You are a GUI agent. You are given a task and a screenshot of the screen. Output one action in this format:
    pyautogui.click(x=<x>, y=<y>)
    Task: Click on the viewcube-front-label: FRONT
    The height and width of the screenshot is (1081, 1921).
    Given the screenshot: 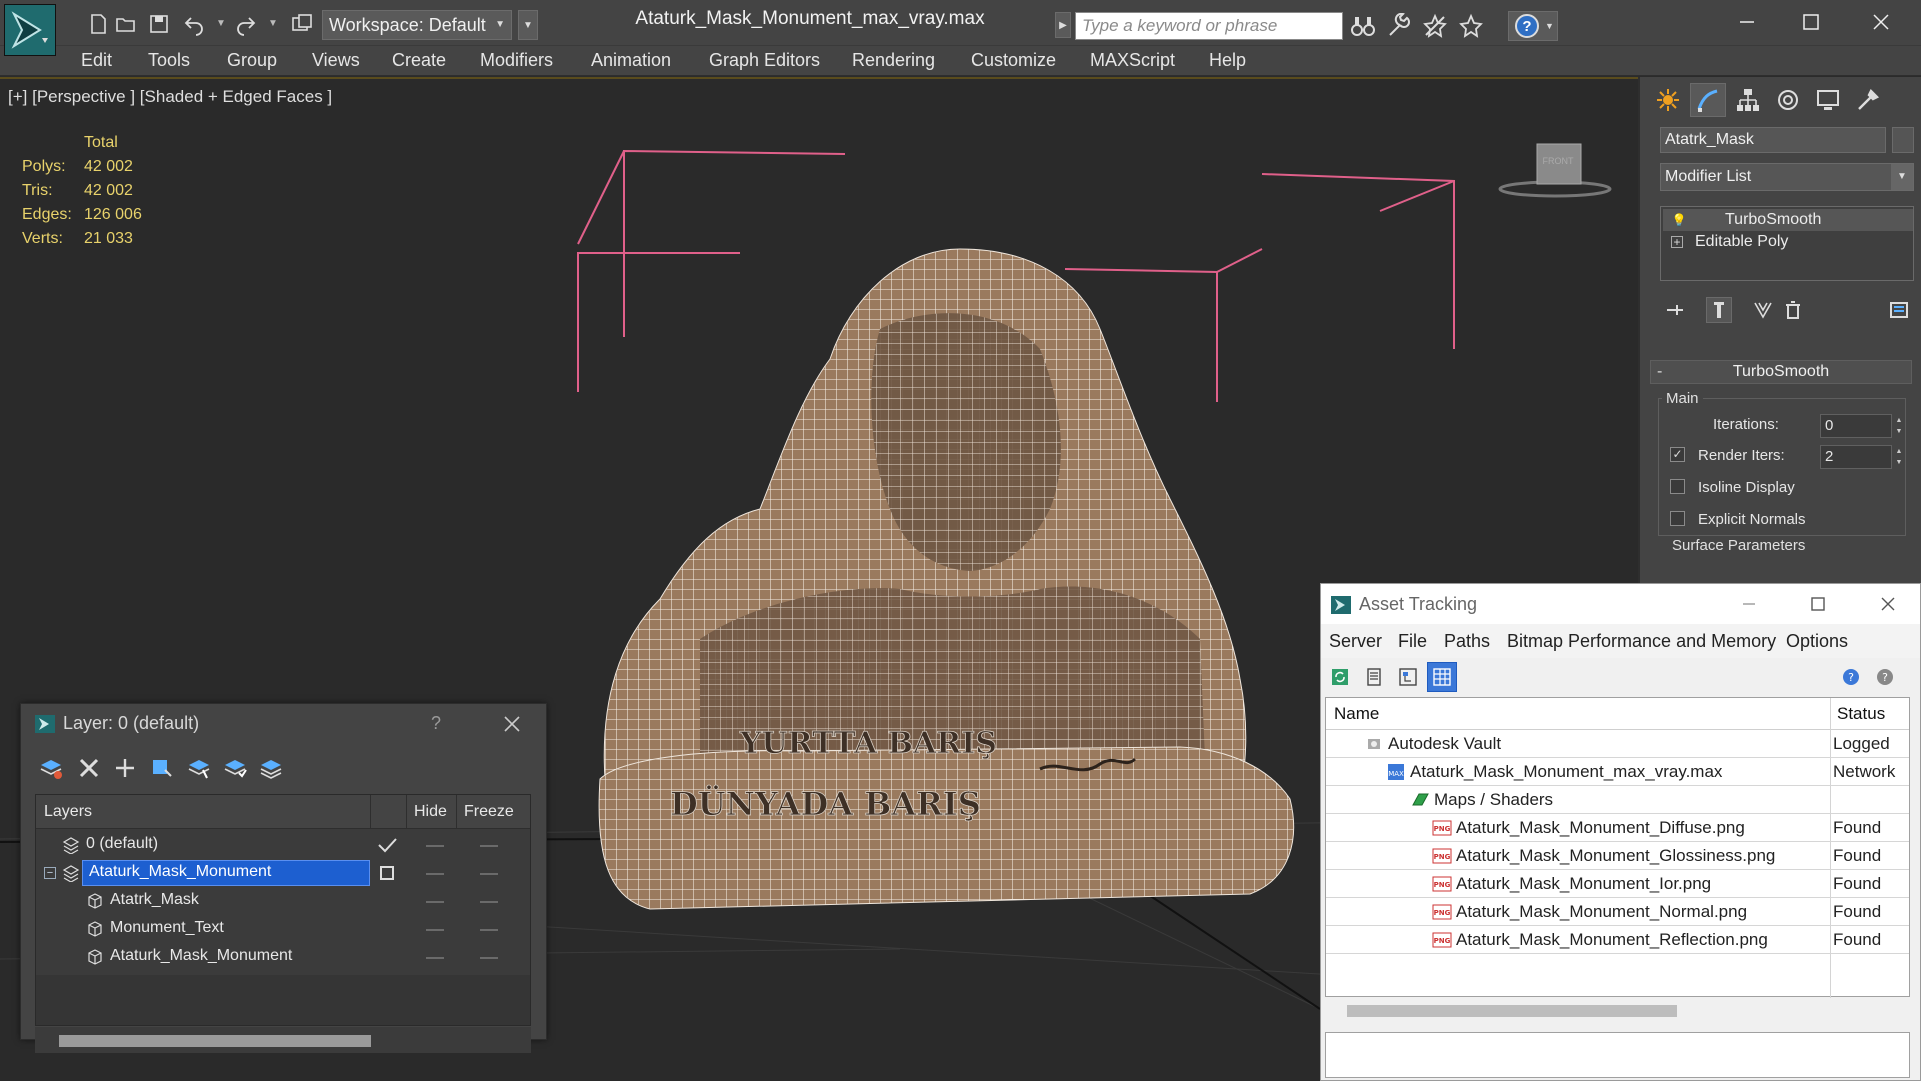 What is the action you would take?
    pyautogui.click(x=1558, y=161)
    